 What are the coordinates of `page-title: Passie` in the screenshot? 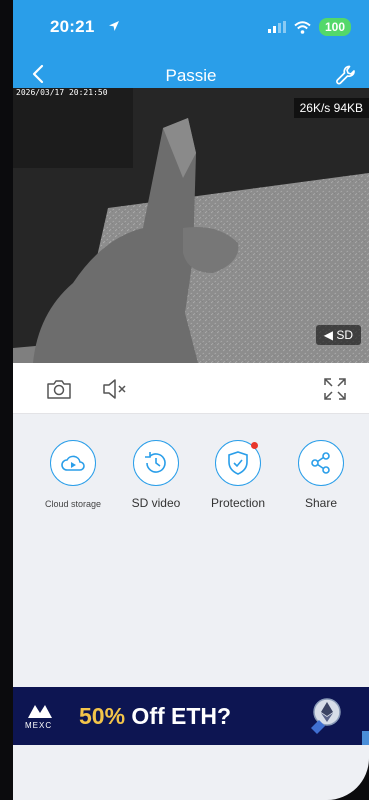 It's located at (191, 75).